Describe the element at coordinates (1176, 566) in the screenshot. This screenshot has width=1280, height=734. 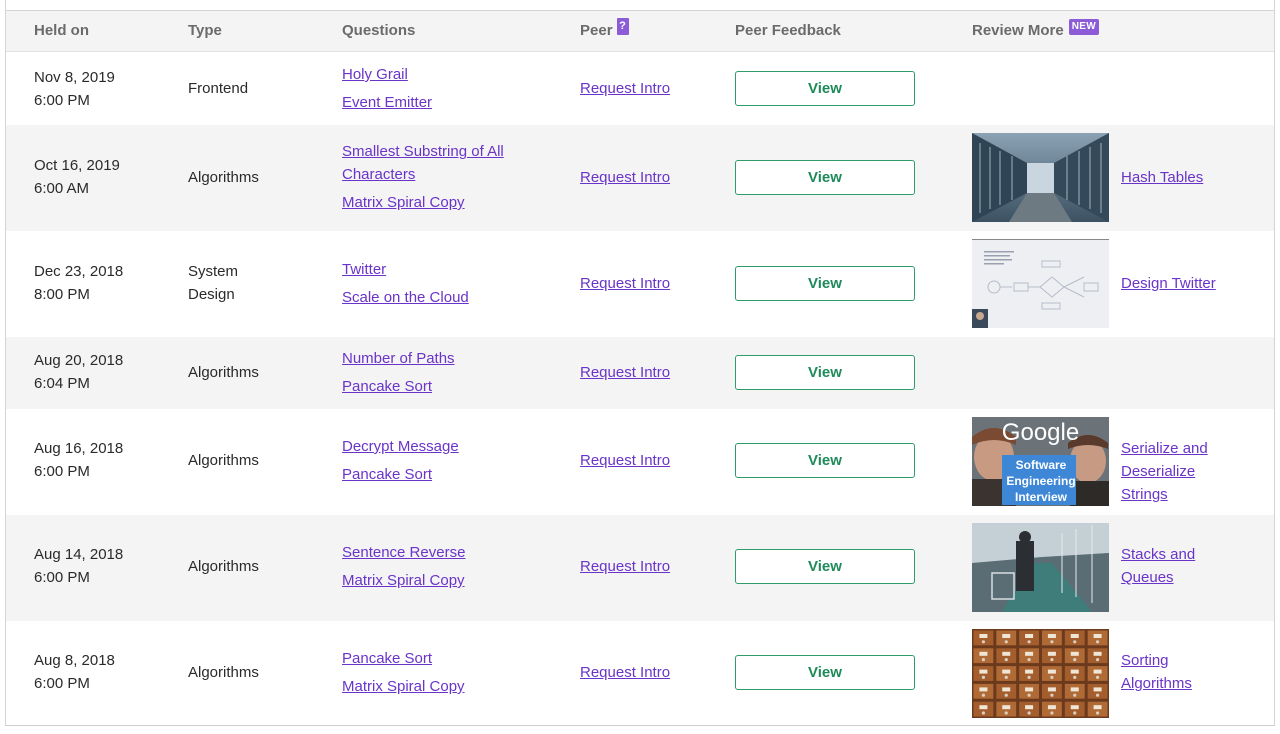
I see `review-link: Stacks and Queues` at that location.